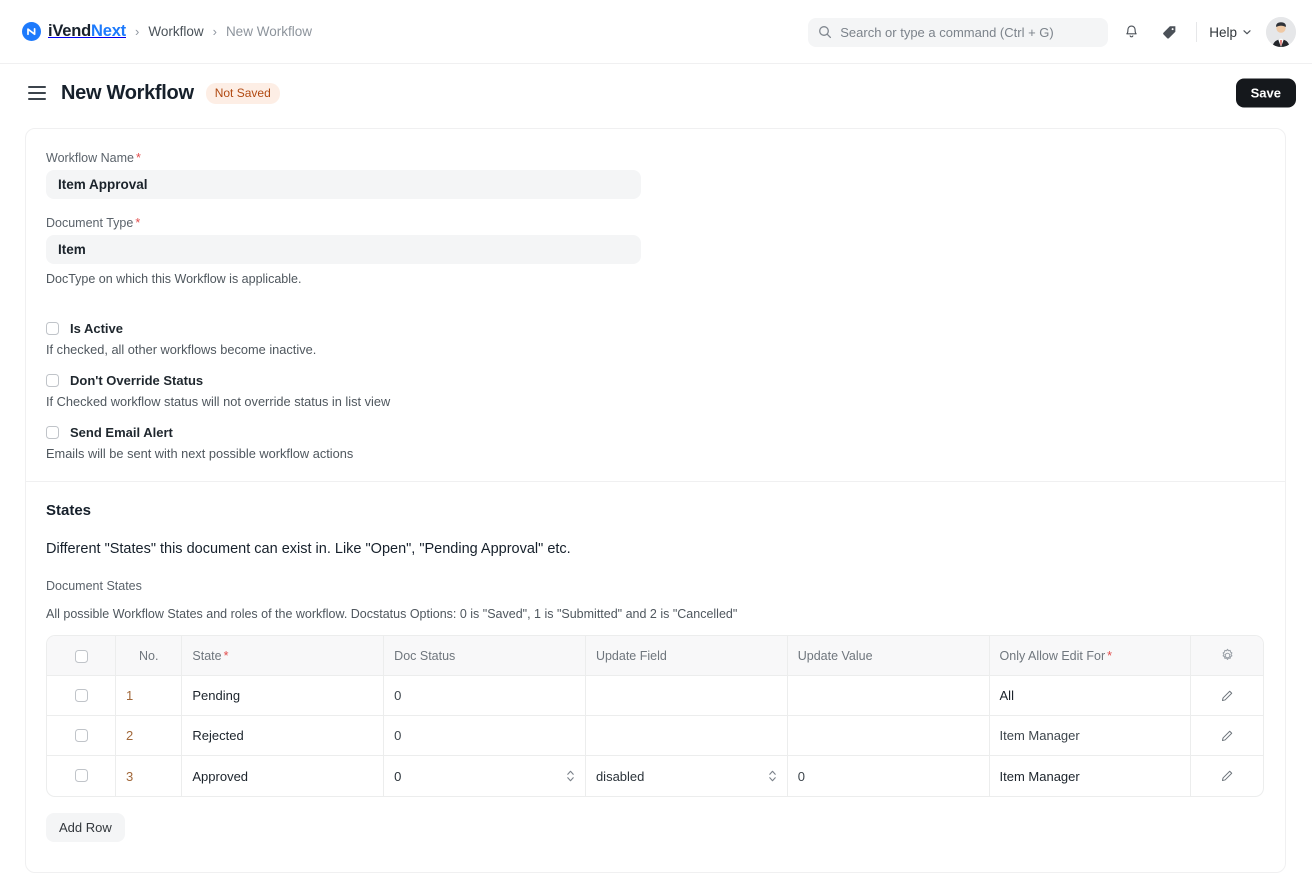 The image size is (1312, 889). Describe the element at coordinates (1223, 32) in the screenshot. I see `help-label: Help` at that location.